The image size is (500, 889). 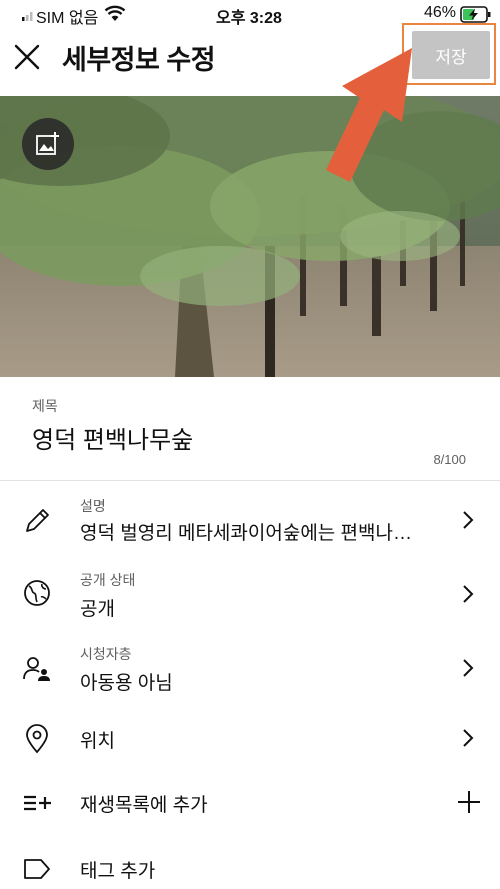 I want to click on add-tags-label: 태그 추가, so click(x=118, y=871).